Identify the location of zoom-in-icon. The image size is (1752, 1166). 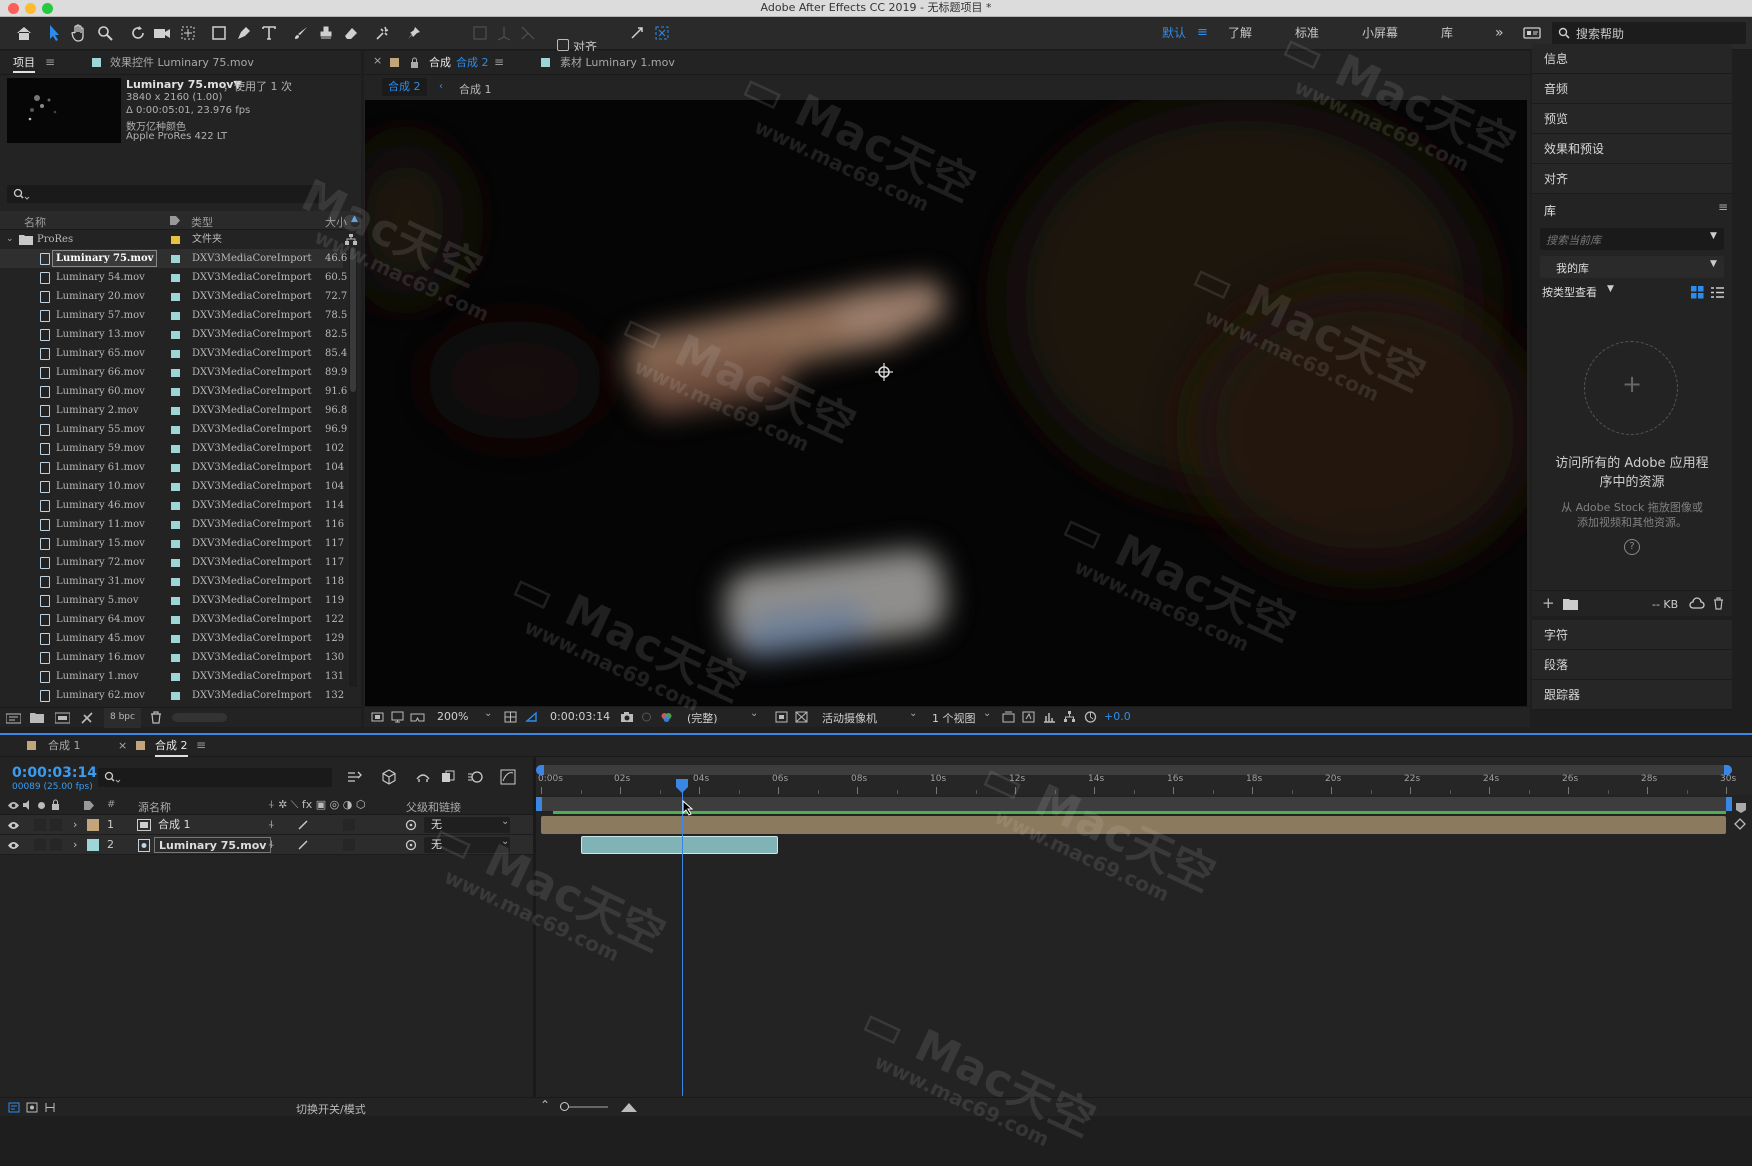
(629, 1107).